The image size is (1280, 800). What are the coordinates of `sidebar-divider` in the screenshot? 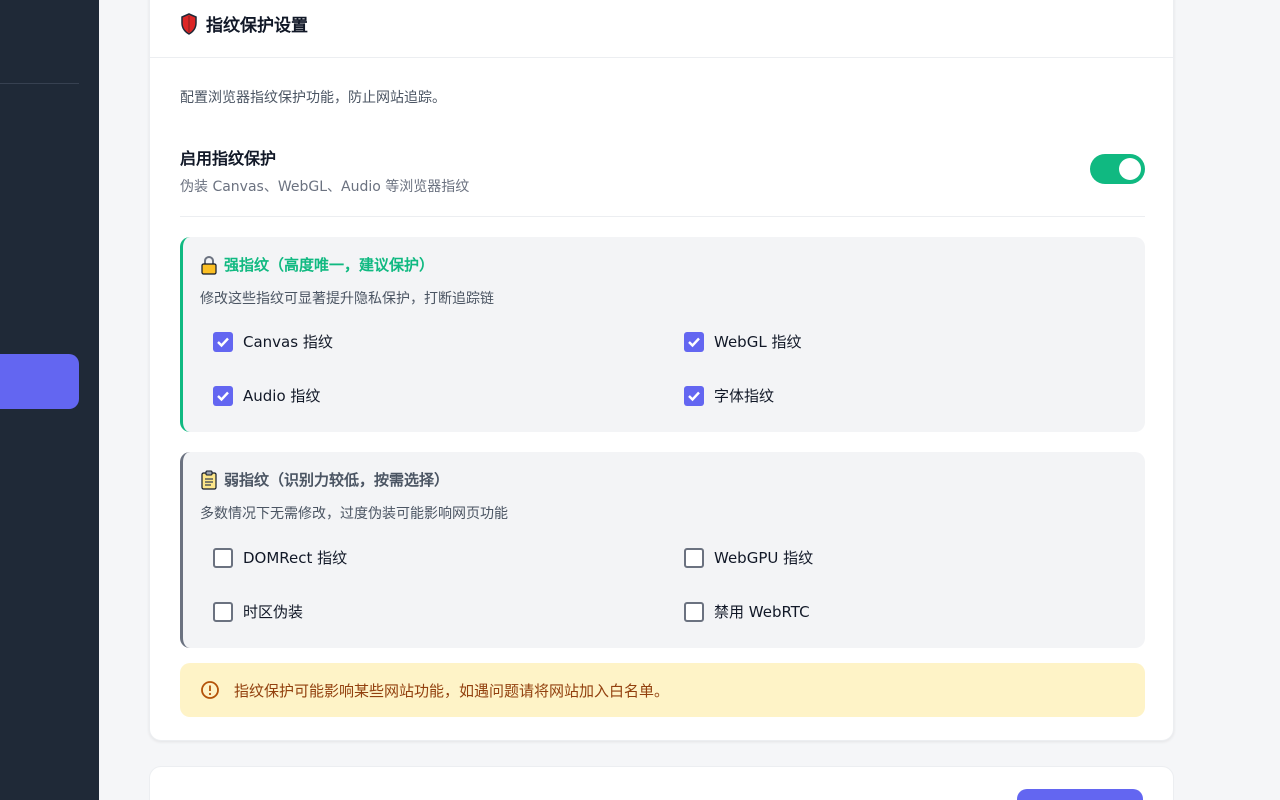 It's located at (39, 83).